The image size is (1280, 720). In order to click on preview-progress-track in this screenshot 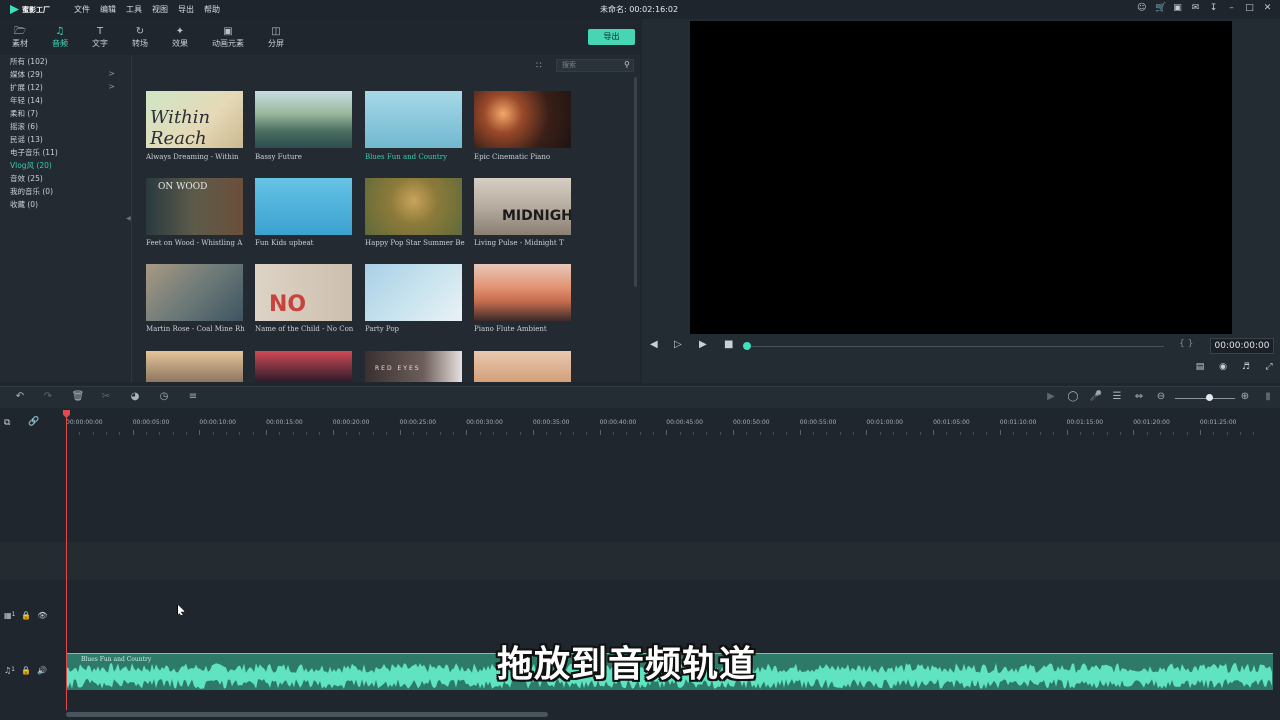, I will do `click(957, 346)`.